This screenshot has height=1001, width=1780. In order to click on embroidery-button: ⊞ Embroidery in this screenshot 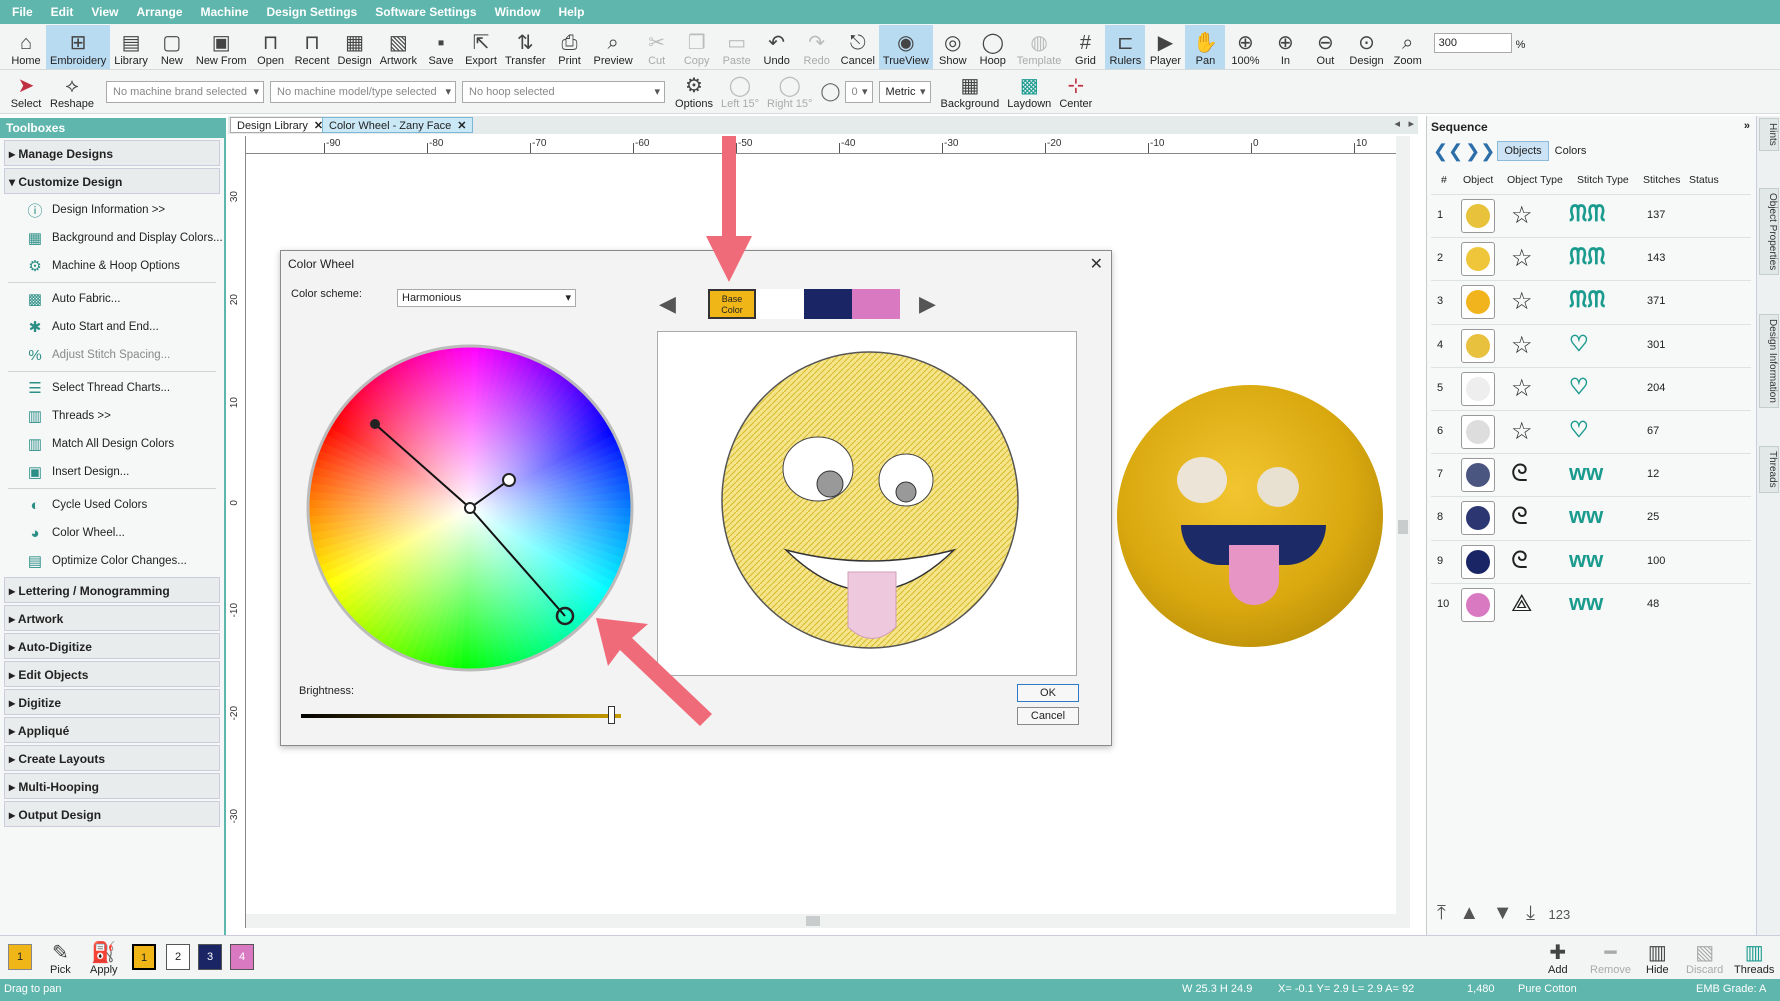, I will do `click(78, 47)`.